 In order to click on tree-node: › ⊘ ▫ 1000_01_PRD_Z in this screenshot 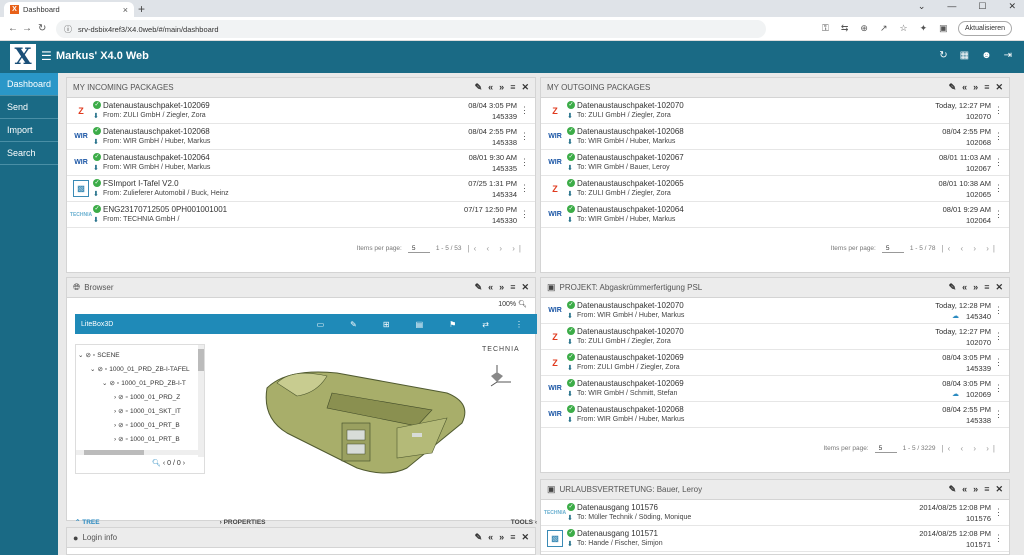, I will do `click(141, 397)`.